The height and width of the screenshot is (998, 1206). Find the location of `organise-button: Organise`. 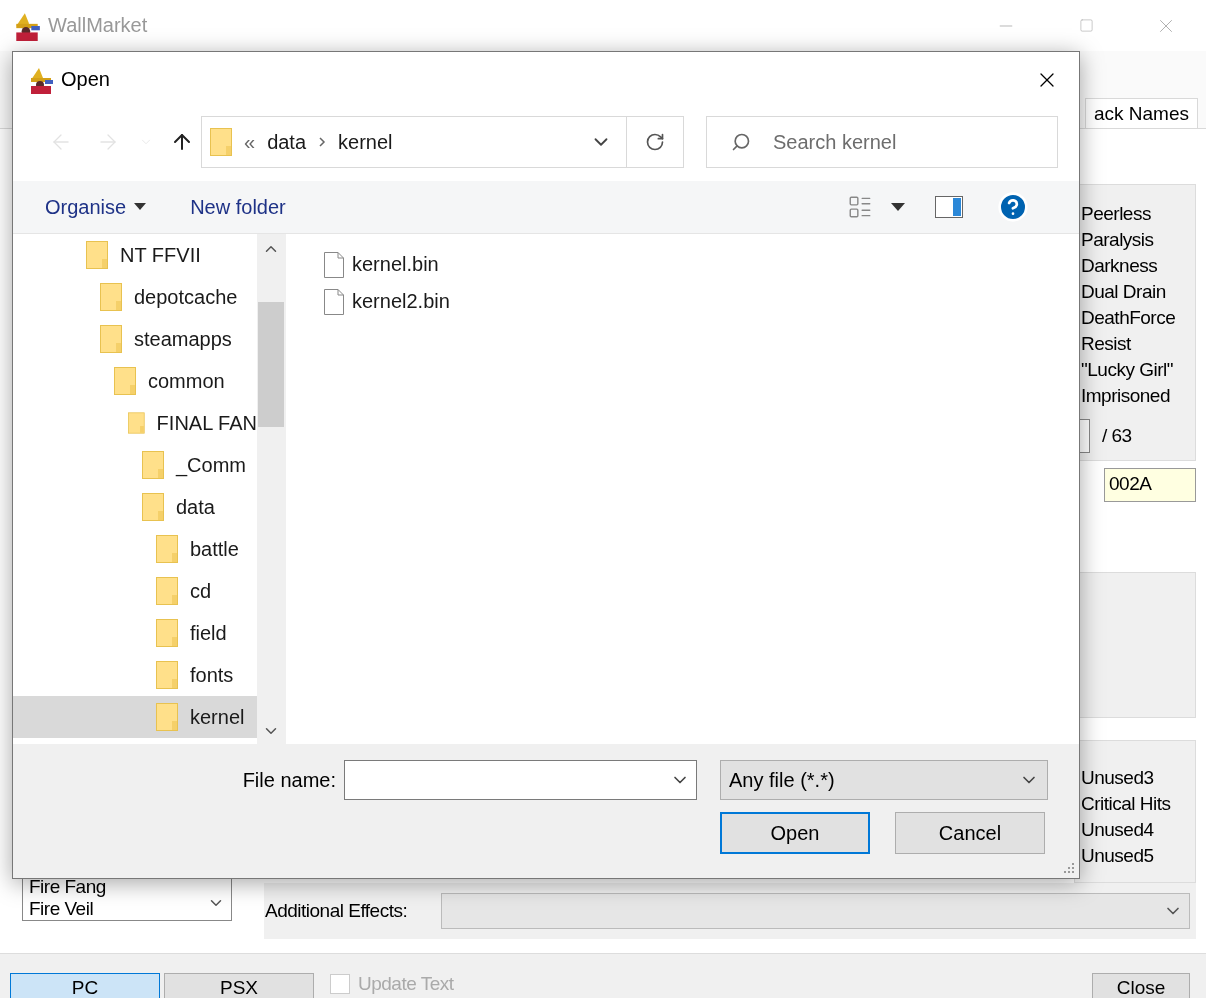

organise-button: Organise is located at coordinates (96, 207).